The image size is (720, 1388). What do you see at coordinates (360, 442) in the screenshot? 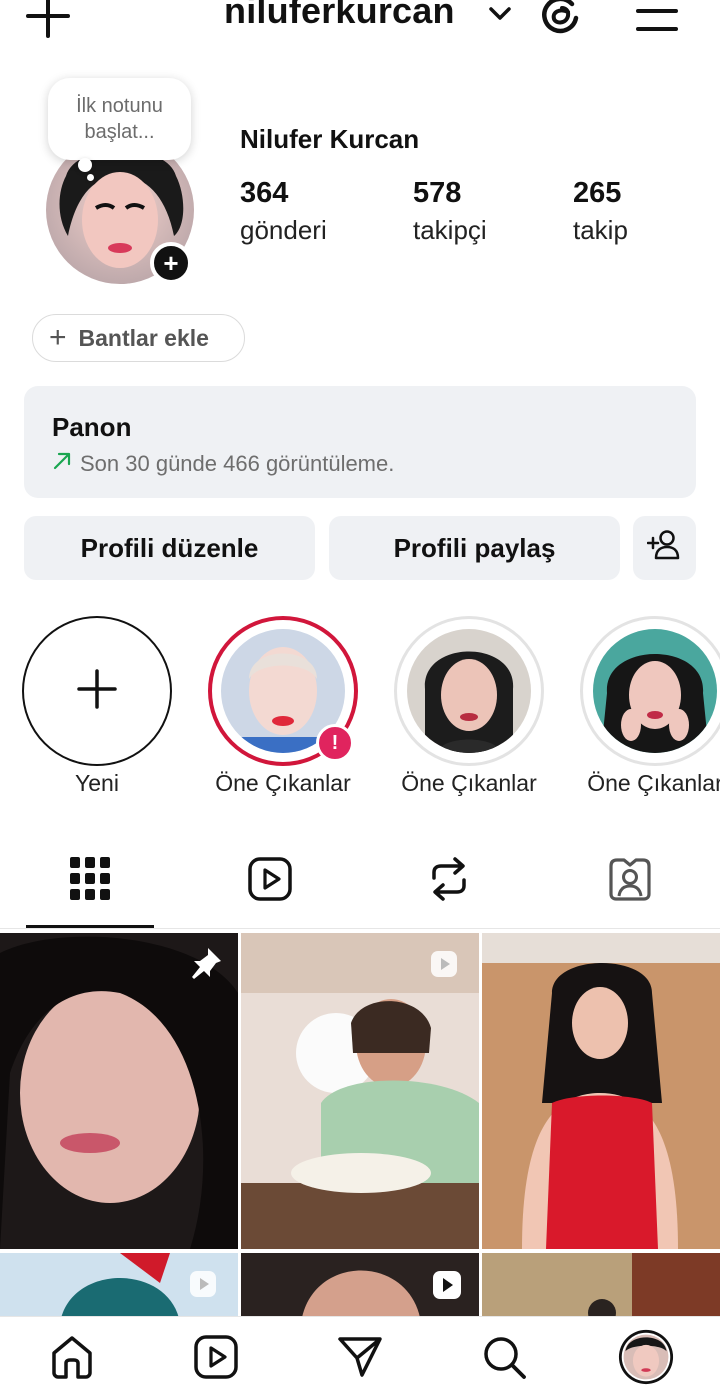
I see `professional-dashboard: Panon Son 30 günde 466 görüntüleme.` at bounding box center [360, 442].